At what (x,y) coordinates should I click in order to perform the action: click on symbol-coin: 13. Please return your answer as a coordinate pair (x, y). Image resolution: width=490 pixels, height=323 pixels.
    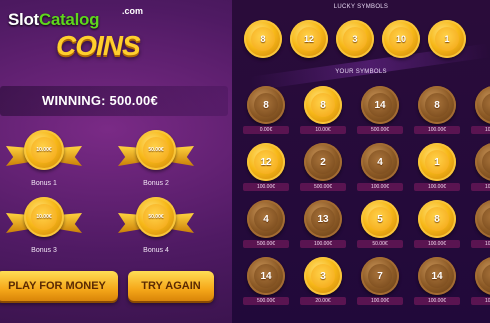
    Looking at the image, I should click on (323, 219).